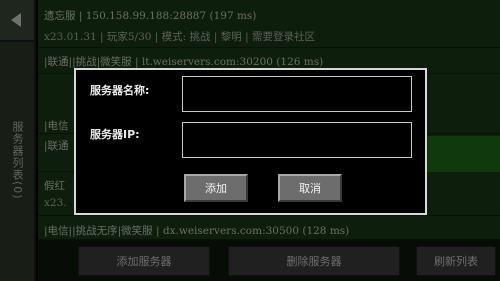  Describe the element at coordinates (216, 188) in the screenshot. I see `add-button: 添加` at that location.